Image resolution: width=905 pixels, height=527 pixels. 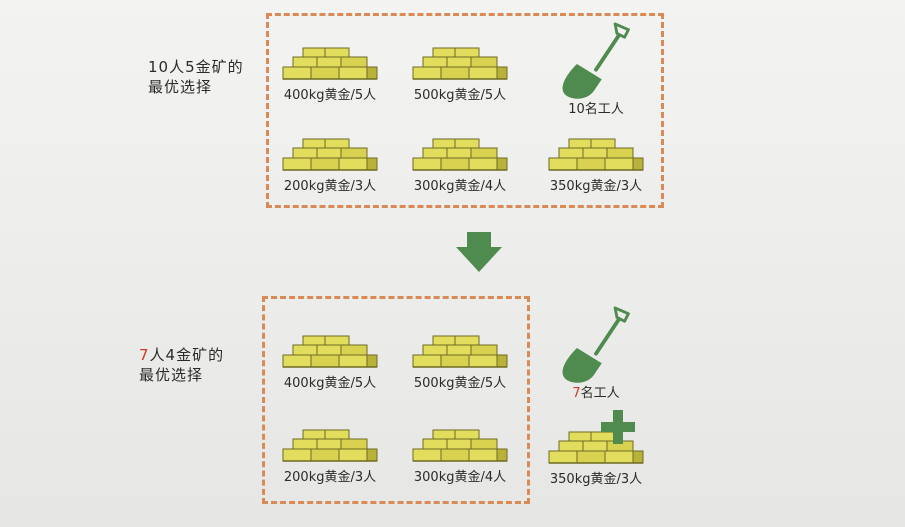 I want to click on bottom-mine-500: 500kg黄金/5人, so click(x=460, y=360).